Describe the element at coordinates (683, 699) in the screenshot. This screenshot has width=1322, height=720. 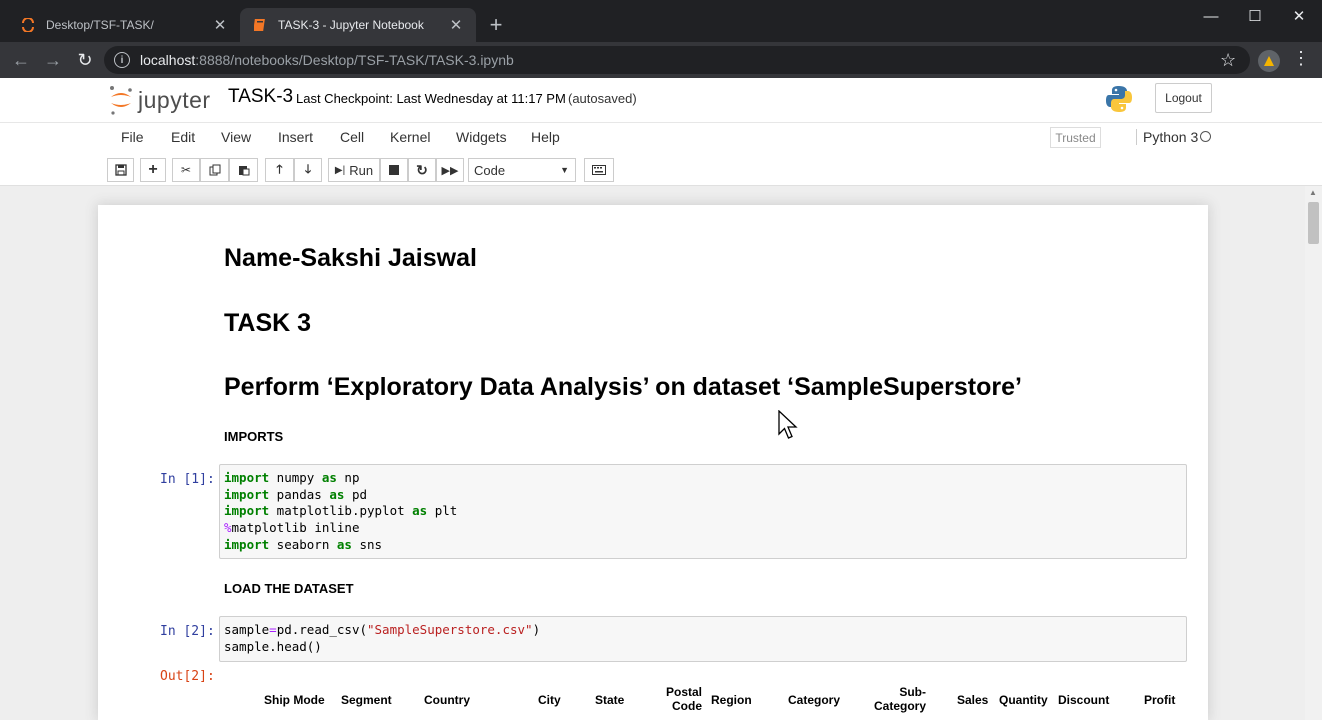
I see `column-header: Postal Code` at that location.